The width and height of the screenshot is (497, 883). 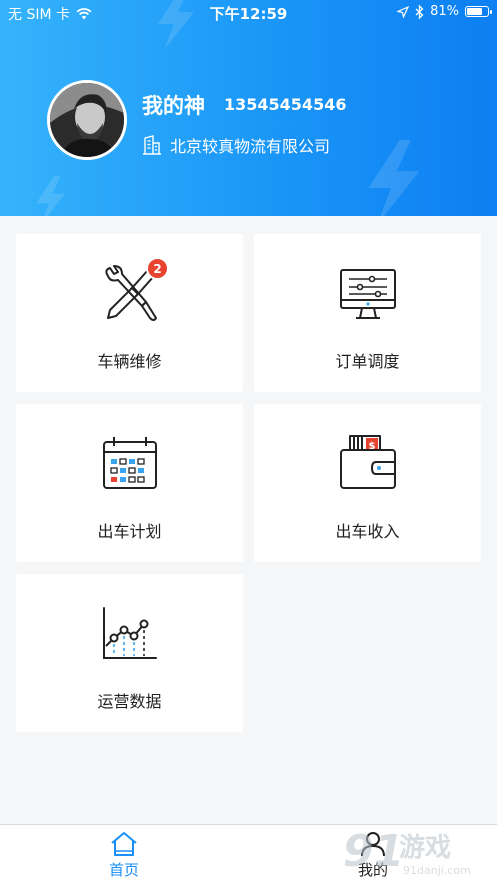 What do you see at coordinates (129, 361) in the screenshot?
I see `menu-label: 车辆维修` at bounding box center [129, 361].